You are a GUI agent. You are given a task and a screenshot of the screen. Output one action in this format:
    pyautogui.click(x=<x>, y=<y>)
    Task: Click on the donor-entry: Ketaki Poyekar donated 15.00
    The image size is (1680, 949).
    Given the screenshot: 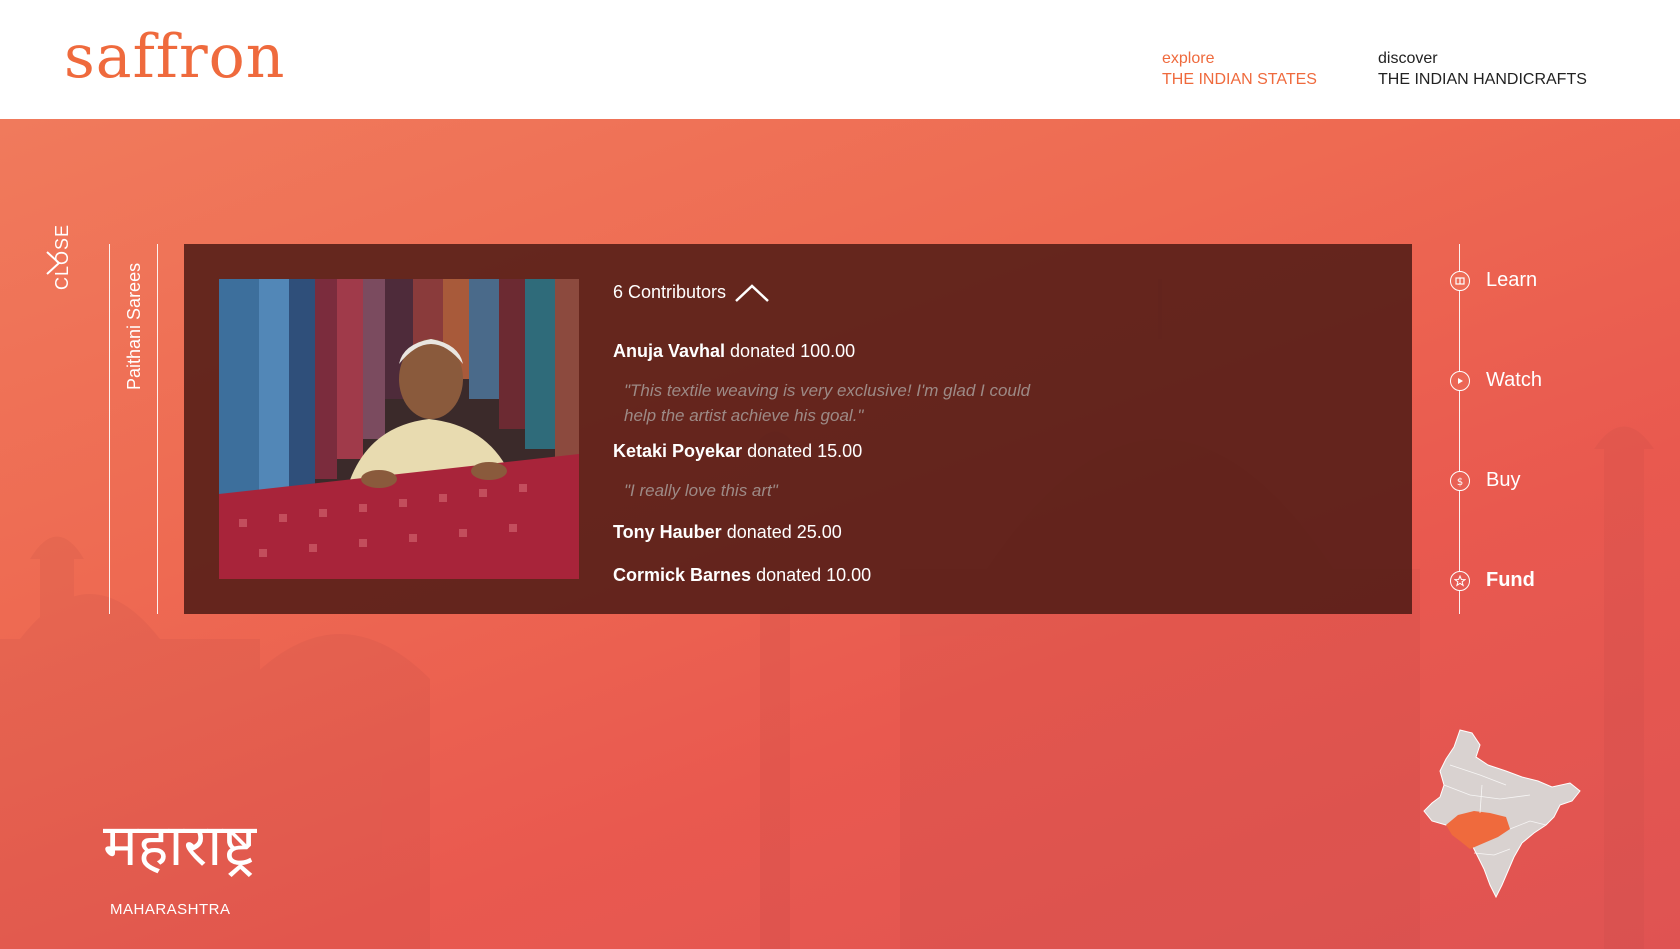 What is the action you would take?
    pyautogui.click(x=823, y=451)
    